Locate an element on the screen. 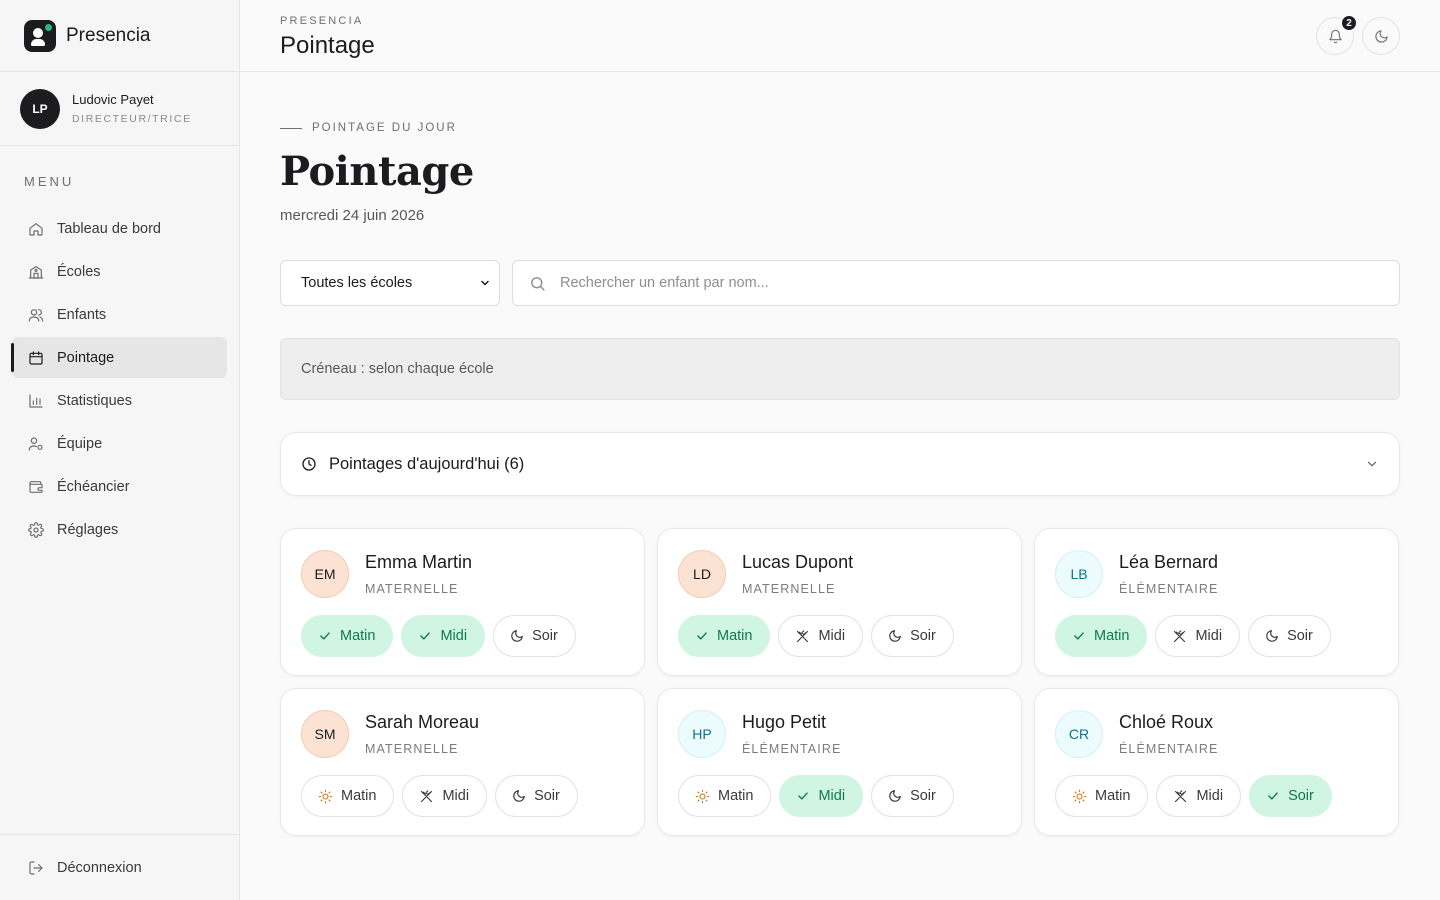  sidebar-item-label: Pointage is located at coordinates (86, 357).